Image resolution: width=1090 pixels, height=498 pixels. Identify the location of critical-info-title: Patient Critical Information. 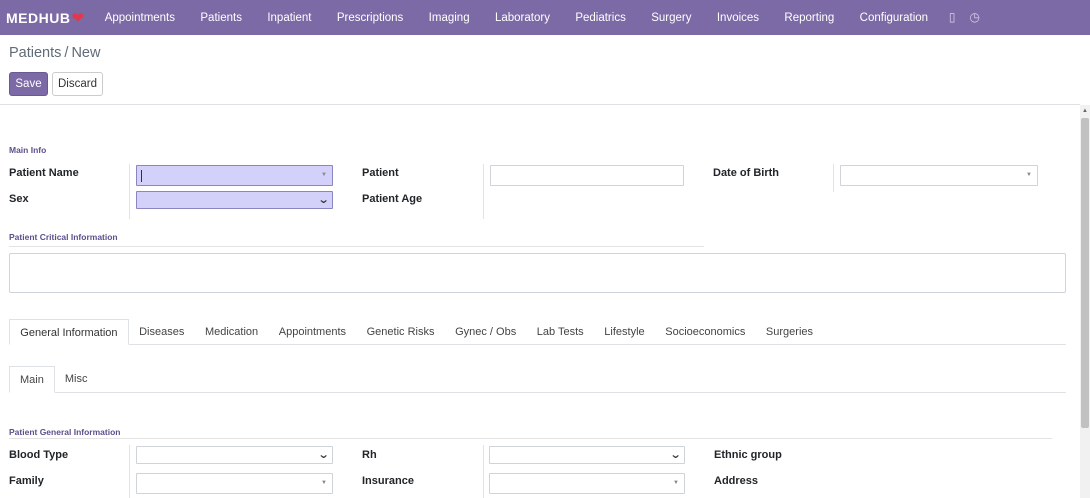
(63, 237).